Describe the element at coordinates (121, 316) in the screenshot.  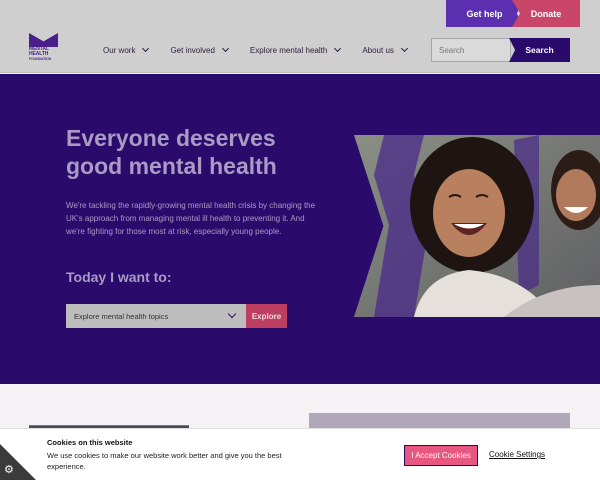
I see `topic-select-value: Explore mental health topics` at that location.